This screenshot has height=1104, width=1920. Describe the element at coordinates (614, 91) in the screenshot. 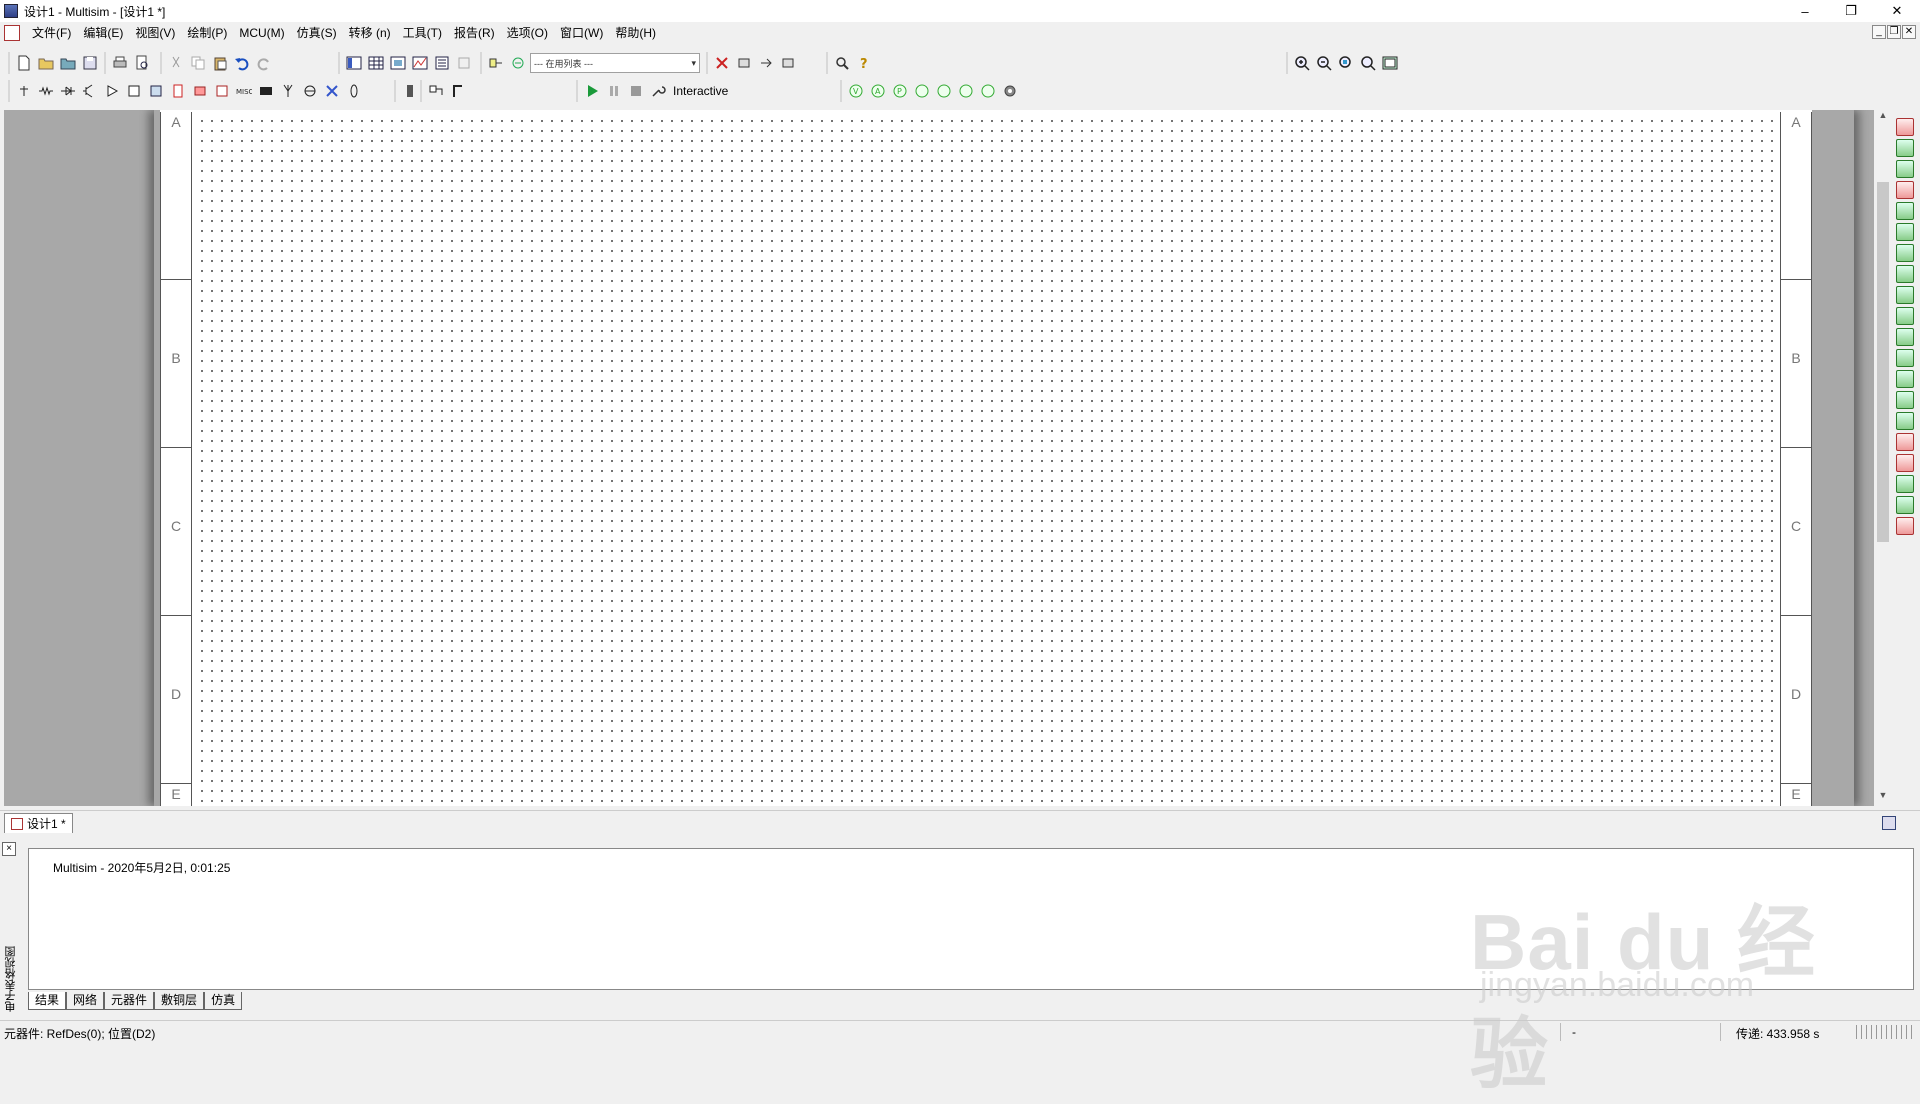

I see `pause-simulation-icon` at that location.